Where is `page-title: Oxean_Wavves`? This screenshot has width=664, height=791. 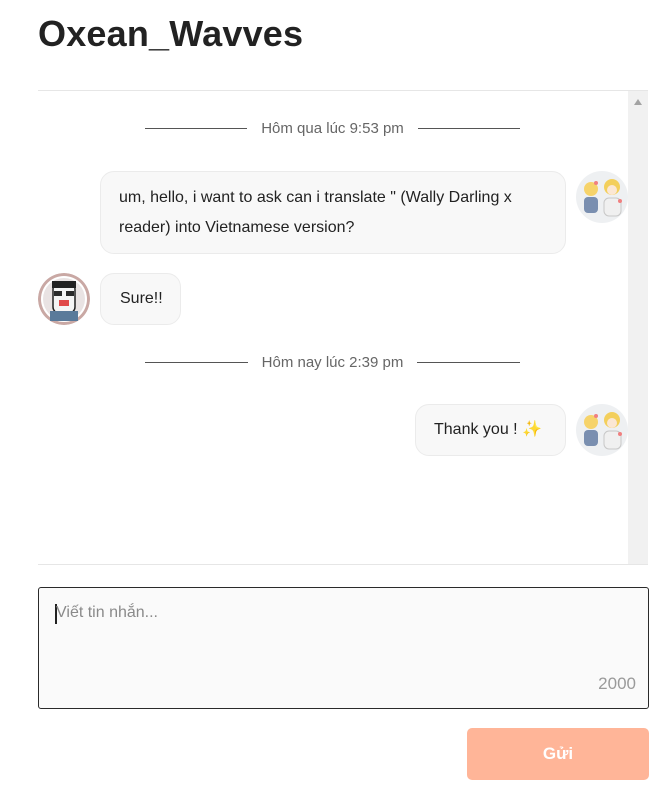
page-title: Oxean_Wavves is located at coordinates (171, 33).